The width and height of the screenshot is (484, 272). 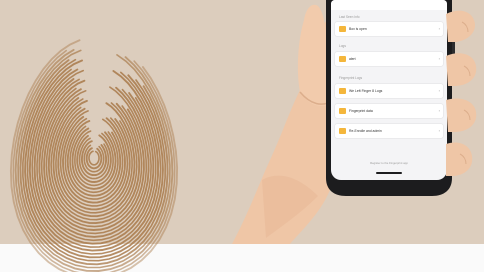 I want to click on fingers, so click(x=461, y=93).